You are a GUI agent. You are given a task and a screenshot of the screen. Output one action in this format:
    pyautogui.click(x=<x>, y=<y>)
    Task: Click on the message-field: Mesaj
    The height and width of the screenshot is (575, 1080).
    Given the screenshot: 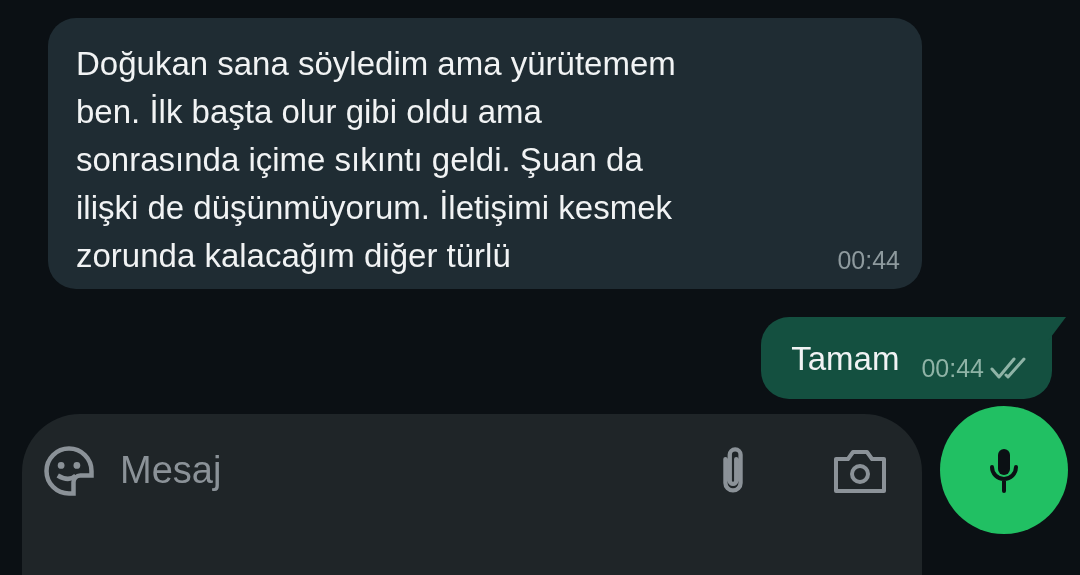 What is the action you would take?
    pyautogui.click(x=406, y=470)
    